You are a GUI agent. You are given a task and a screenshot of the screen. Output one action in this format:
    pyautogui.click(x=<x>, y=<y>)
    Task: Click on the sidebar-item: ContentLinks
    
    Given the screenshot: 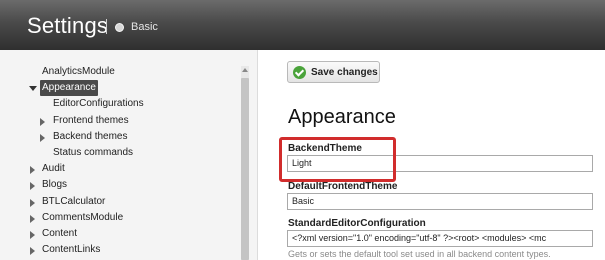 What is the action you would take?
    pyautogui.click(x=120, y=250)
    